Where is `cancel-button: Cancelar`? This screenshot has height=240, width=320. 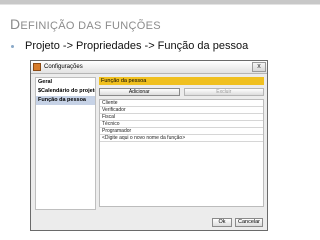 cancel-button: Cancelar is located at coordinates (249, 222).